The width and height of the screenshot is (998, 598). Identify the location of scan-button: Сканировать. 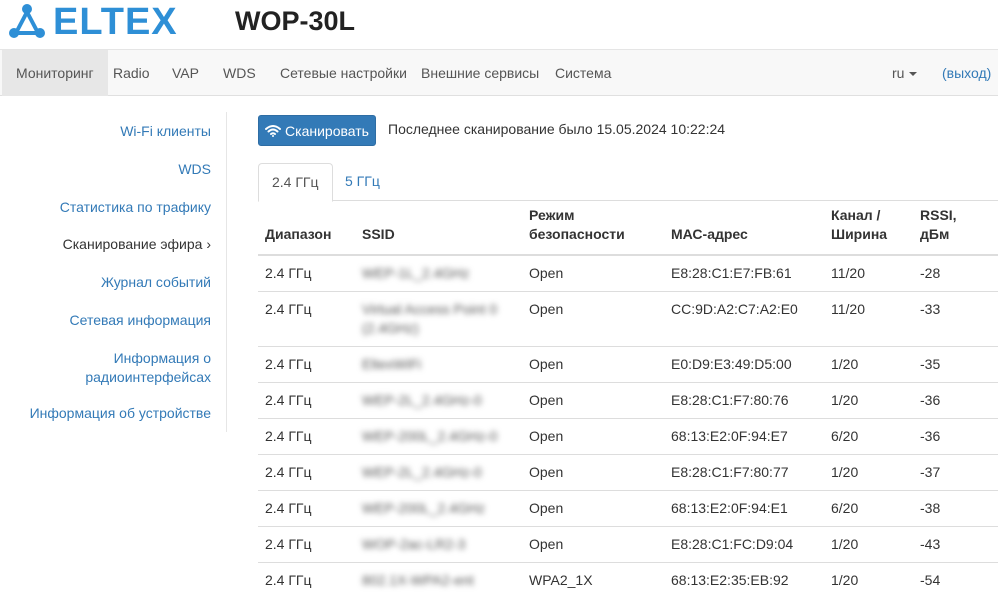
(317, 130).